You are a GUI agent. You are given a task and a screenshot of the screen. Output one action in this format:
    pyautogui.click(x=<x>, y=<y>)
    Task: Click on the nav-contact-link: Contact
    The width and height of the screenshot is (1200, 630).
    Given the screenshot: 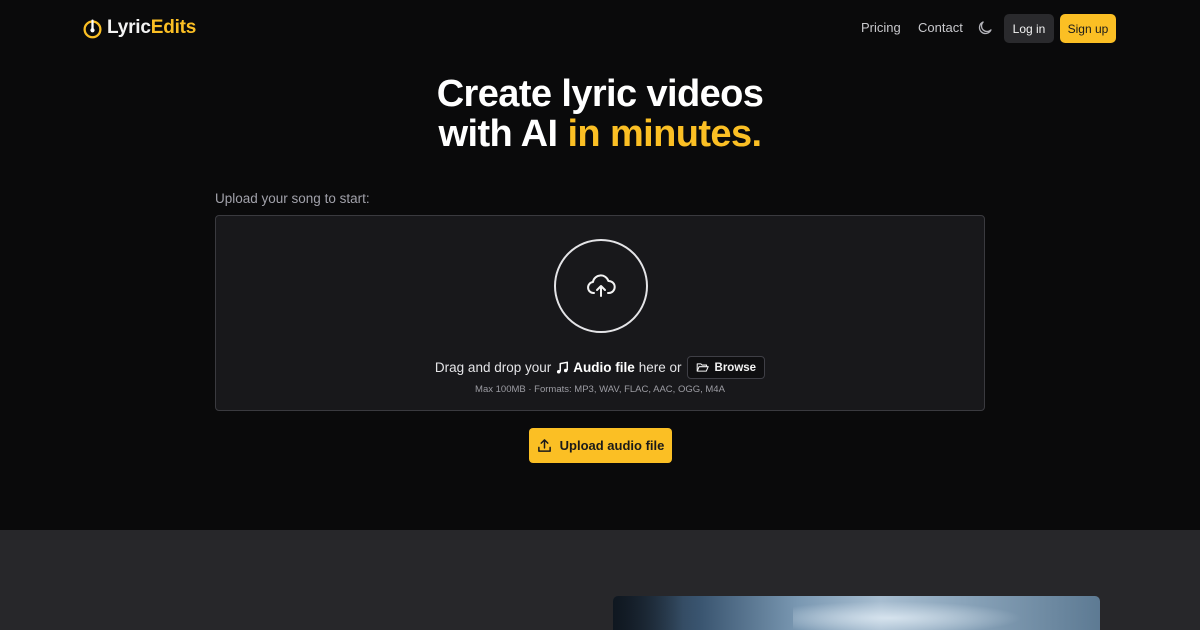 What is the action you would take?
    pyautogui.click(x=940, y=27)
    